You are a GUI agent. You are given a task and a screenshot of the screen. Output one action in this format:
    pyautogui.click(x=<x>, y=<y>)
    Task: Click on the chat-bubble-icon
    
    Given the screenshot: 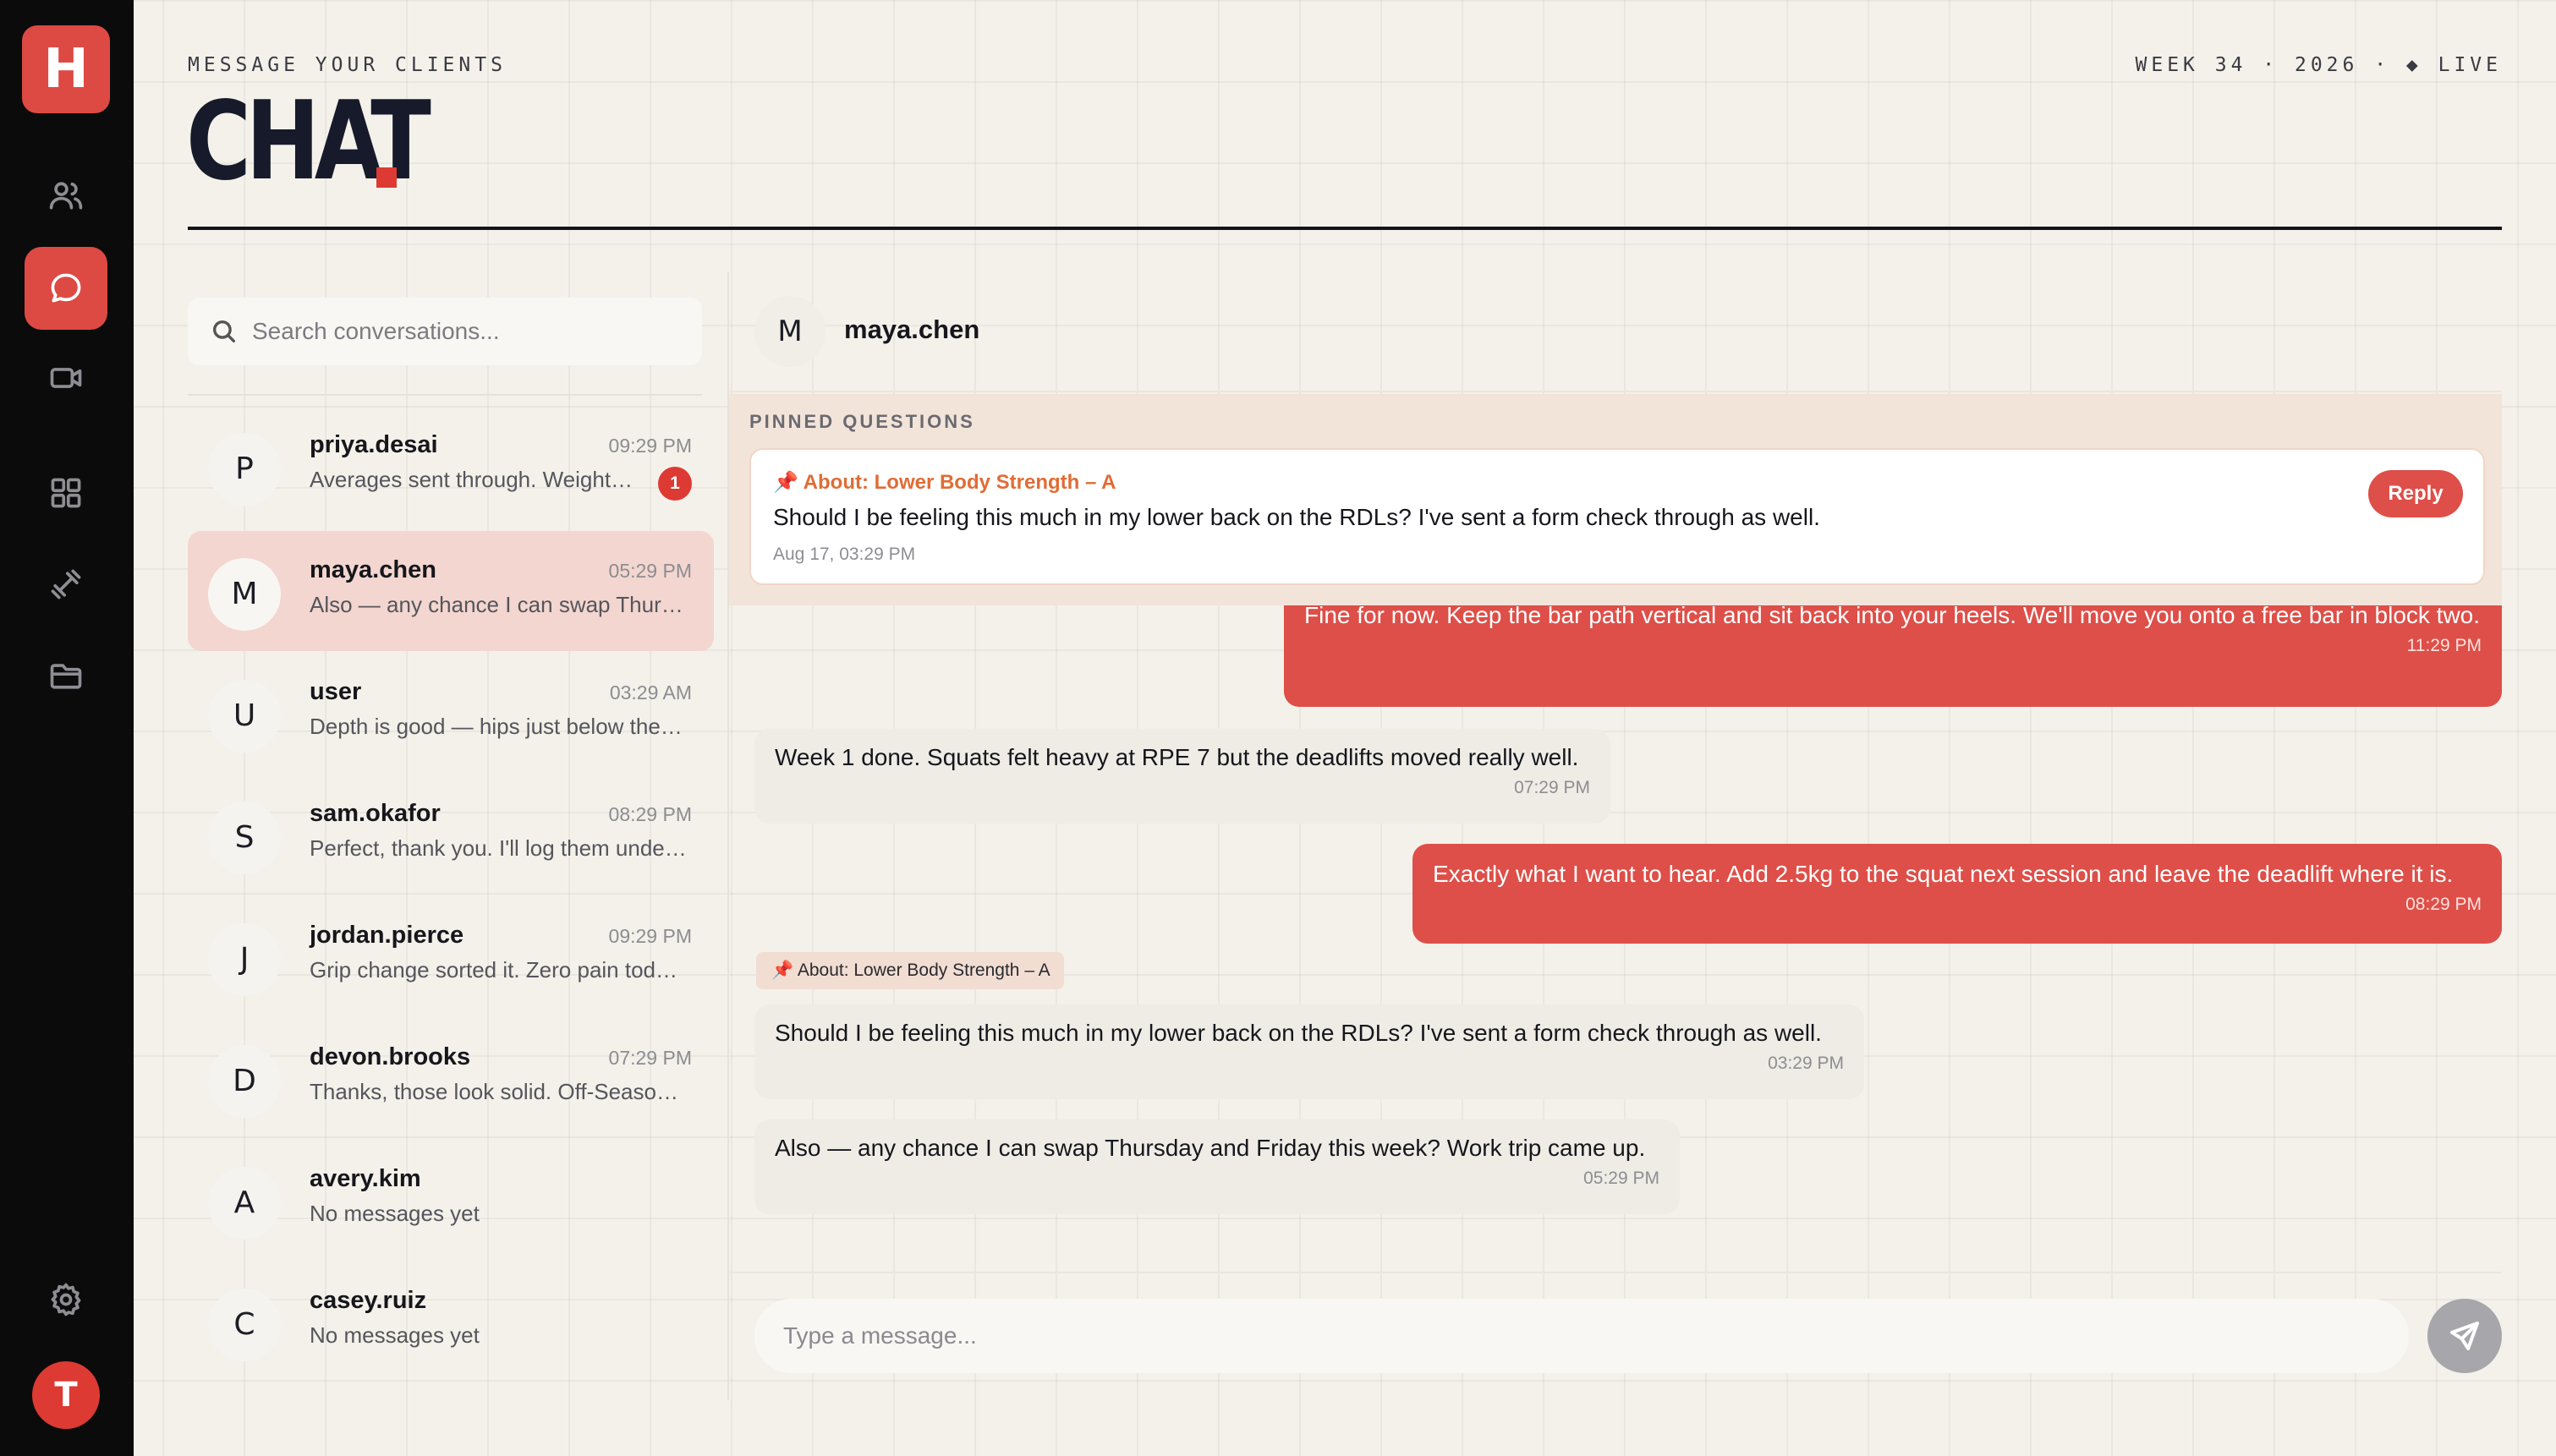 What is the action you would take?
    pyautogui.click(x=66, y=288)
    